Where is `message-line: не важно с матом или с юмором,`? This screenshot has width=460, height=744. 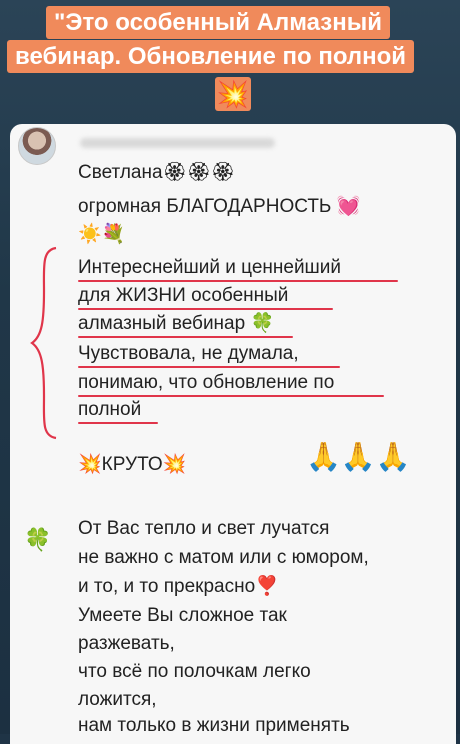 message-line: не важно с матом или с юмором, is located at coordinates (223, 557).